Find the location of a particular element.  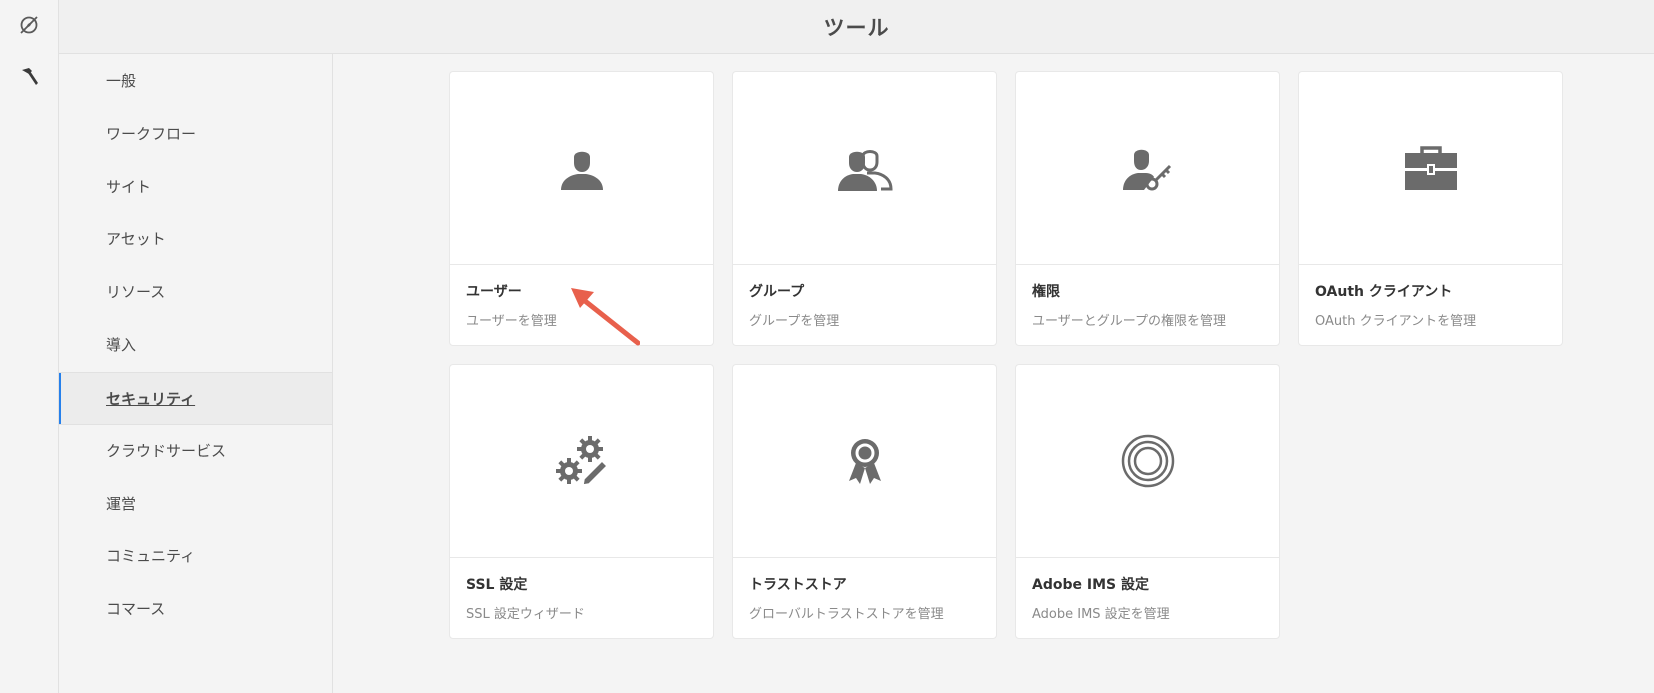

card-description: ユーザーを管理 is located at coordinates (511, 321).